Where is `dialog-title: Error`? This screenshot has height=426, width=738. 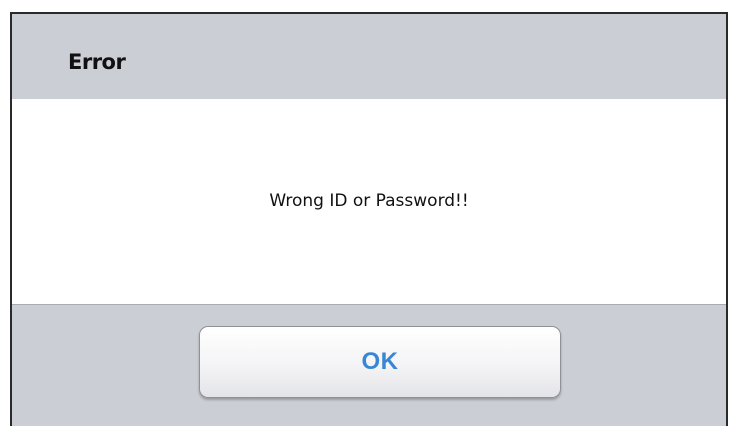
dialog-title: Error is located at coordinates (97, 62).